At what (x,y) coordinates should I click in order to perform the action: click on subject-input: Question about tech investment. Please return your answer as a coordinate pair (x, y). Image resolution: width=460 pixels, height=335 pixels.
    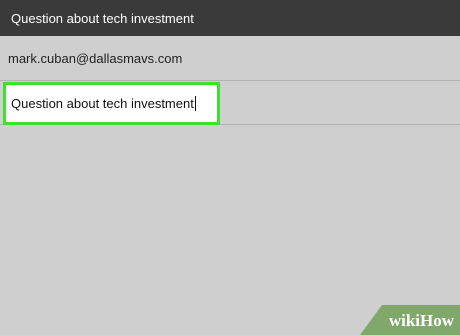
    Looking at the image, I should click on (111, 103).